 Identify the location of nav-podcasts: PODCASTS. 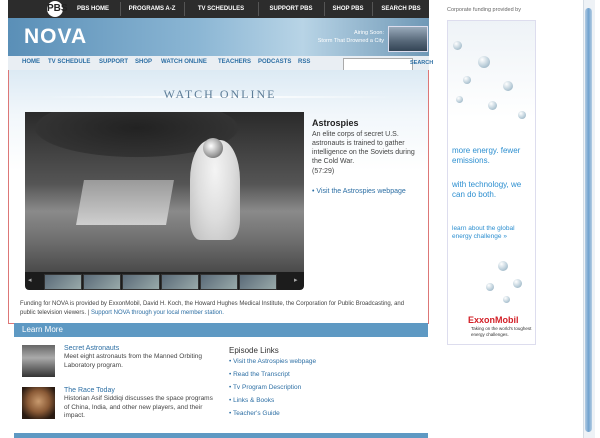
(274, 62).